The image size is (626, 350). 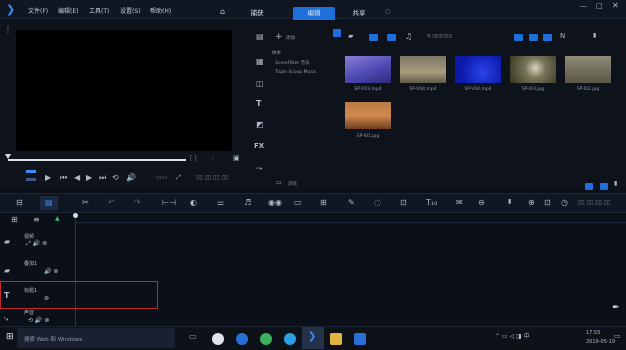 What do you see at coordinates (509, 202) in the screenshot?
I see `zoom-slider-handle: ▮` at bounding box center [509, 202].